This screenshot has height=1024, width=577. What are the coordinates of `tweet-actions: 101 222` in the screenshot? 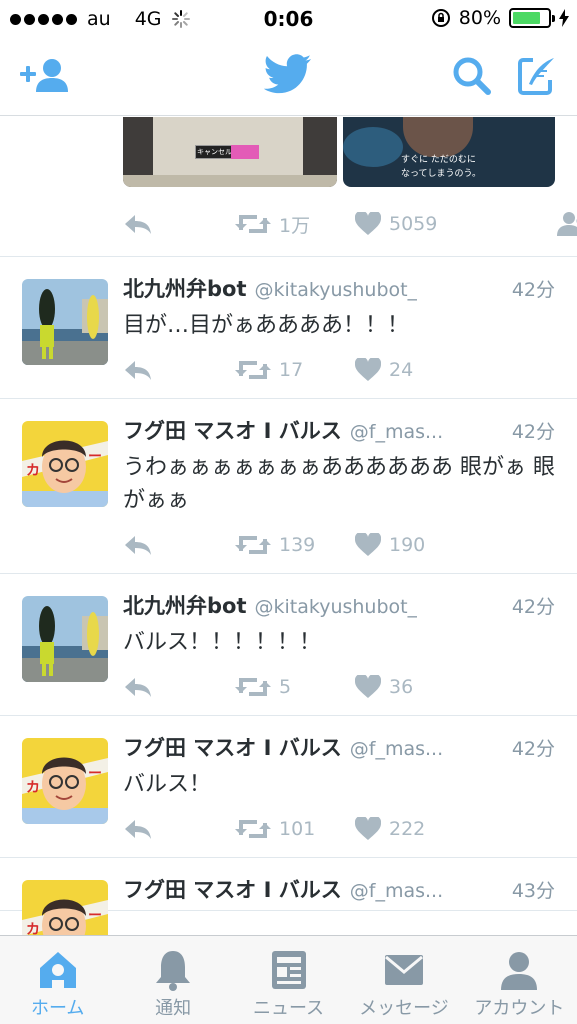 It's located at (339, 829).